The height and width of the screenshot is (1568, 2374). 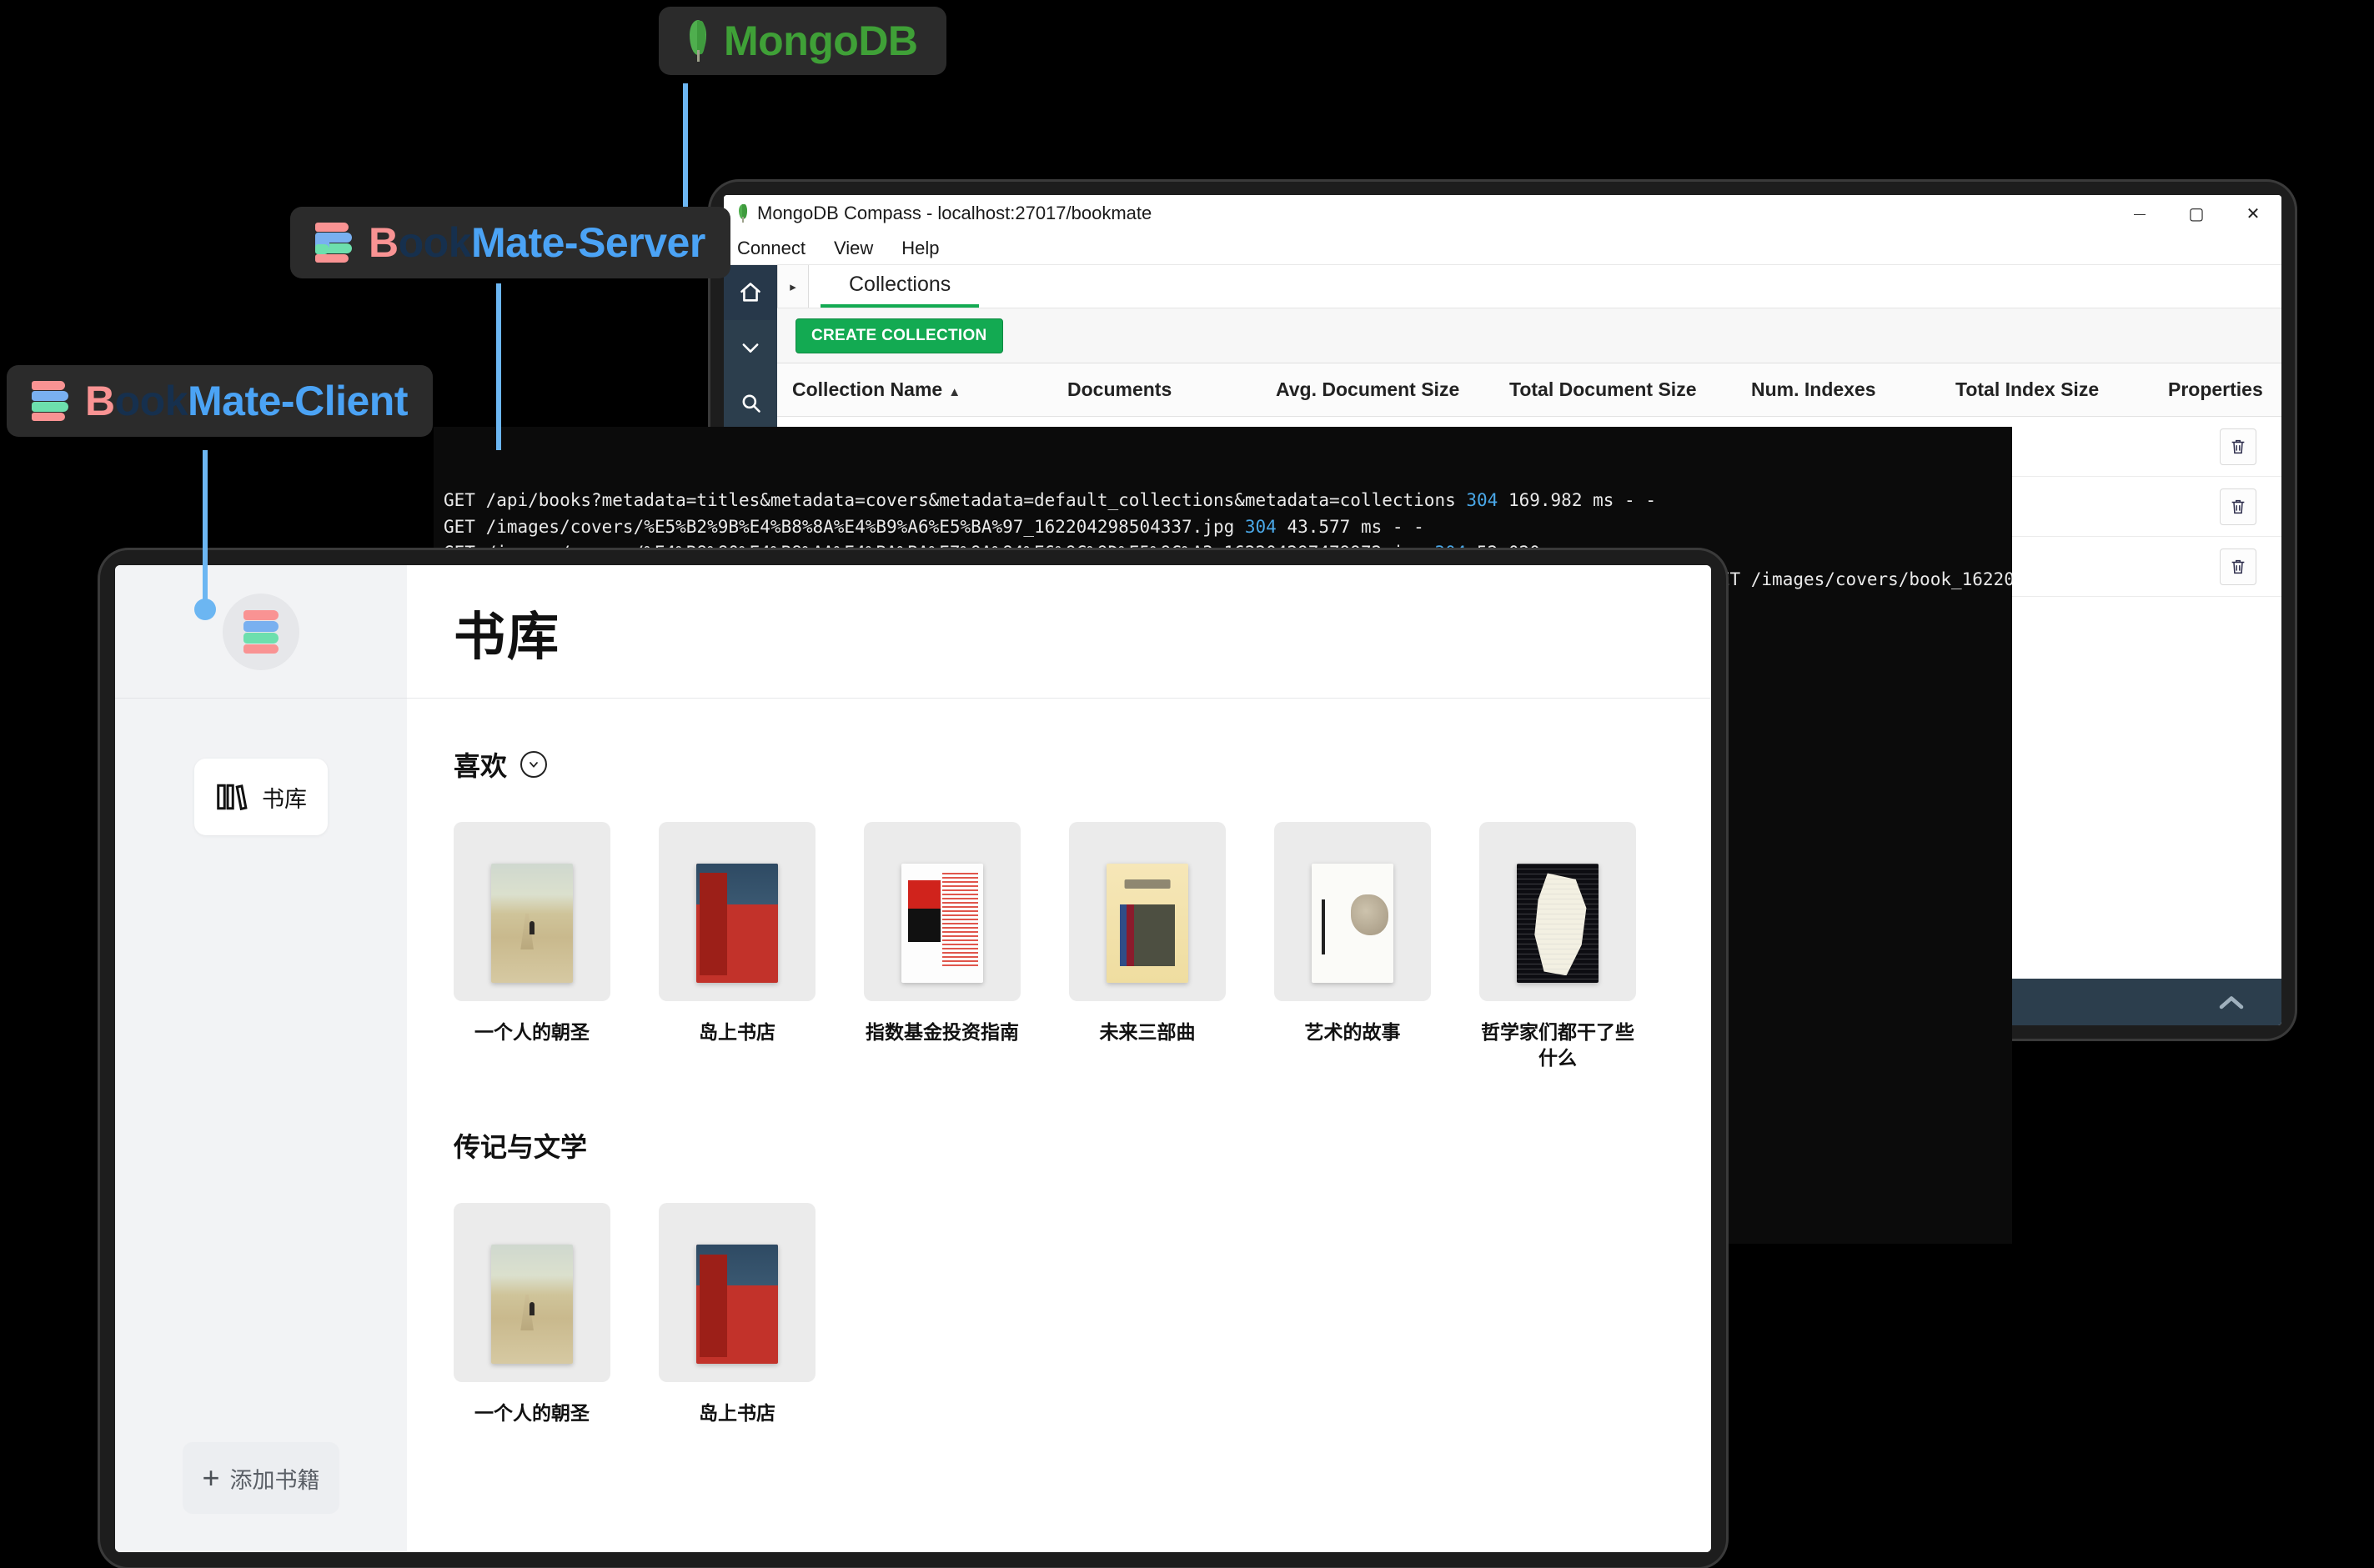 I want to click on compass-toolbar: CREATE COLLECTION, so click(x=1529, y=335).